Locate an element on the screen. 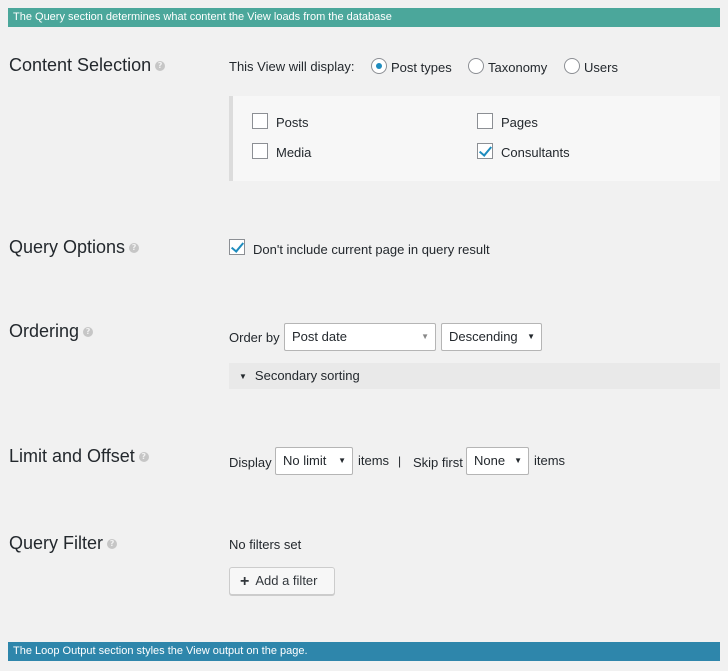  radio-taxonomy-label: Taxonomy is located at coordinates (517, 67).